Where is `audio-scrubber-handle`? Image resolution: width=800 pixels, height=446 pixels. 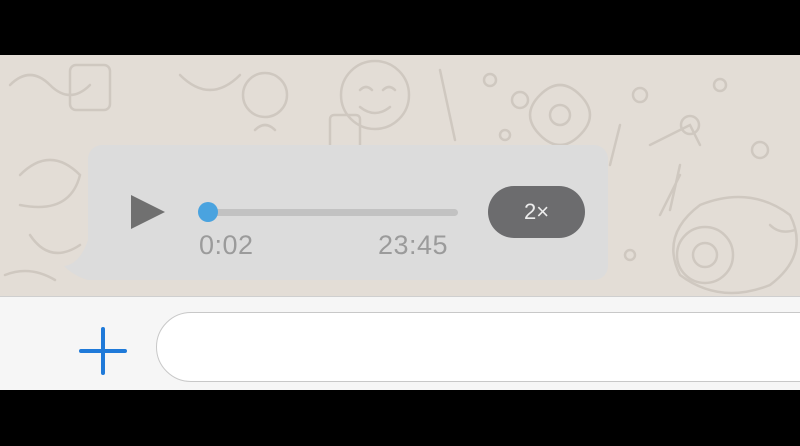 audio-scrubber-handle is located at coordinates (208, 212).